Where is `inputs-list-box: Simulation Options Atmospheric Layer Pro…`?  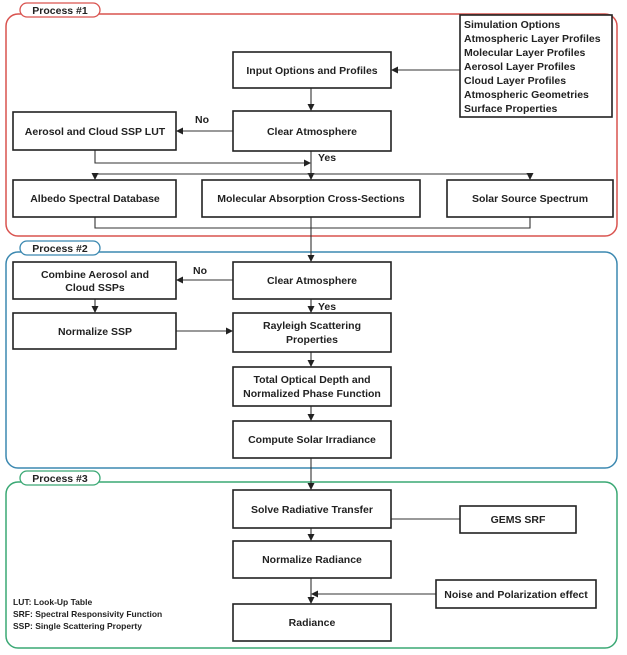
inputs-list-box: Simulation Options Atmospheric Layer Pro… is located at coordinates (536, 66).